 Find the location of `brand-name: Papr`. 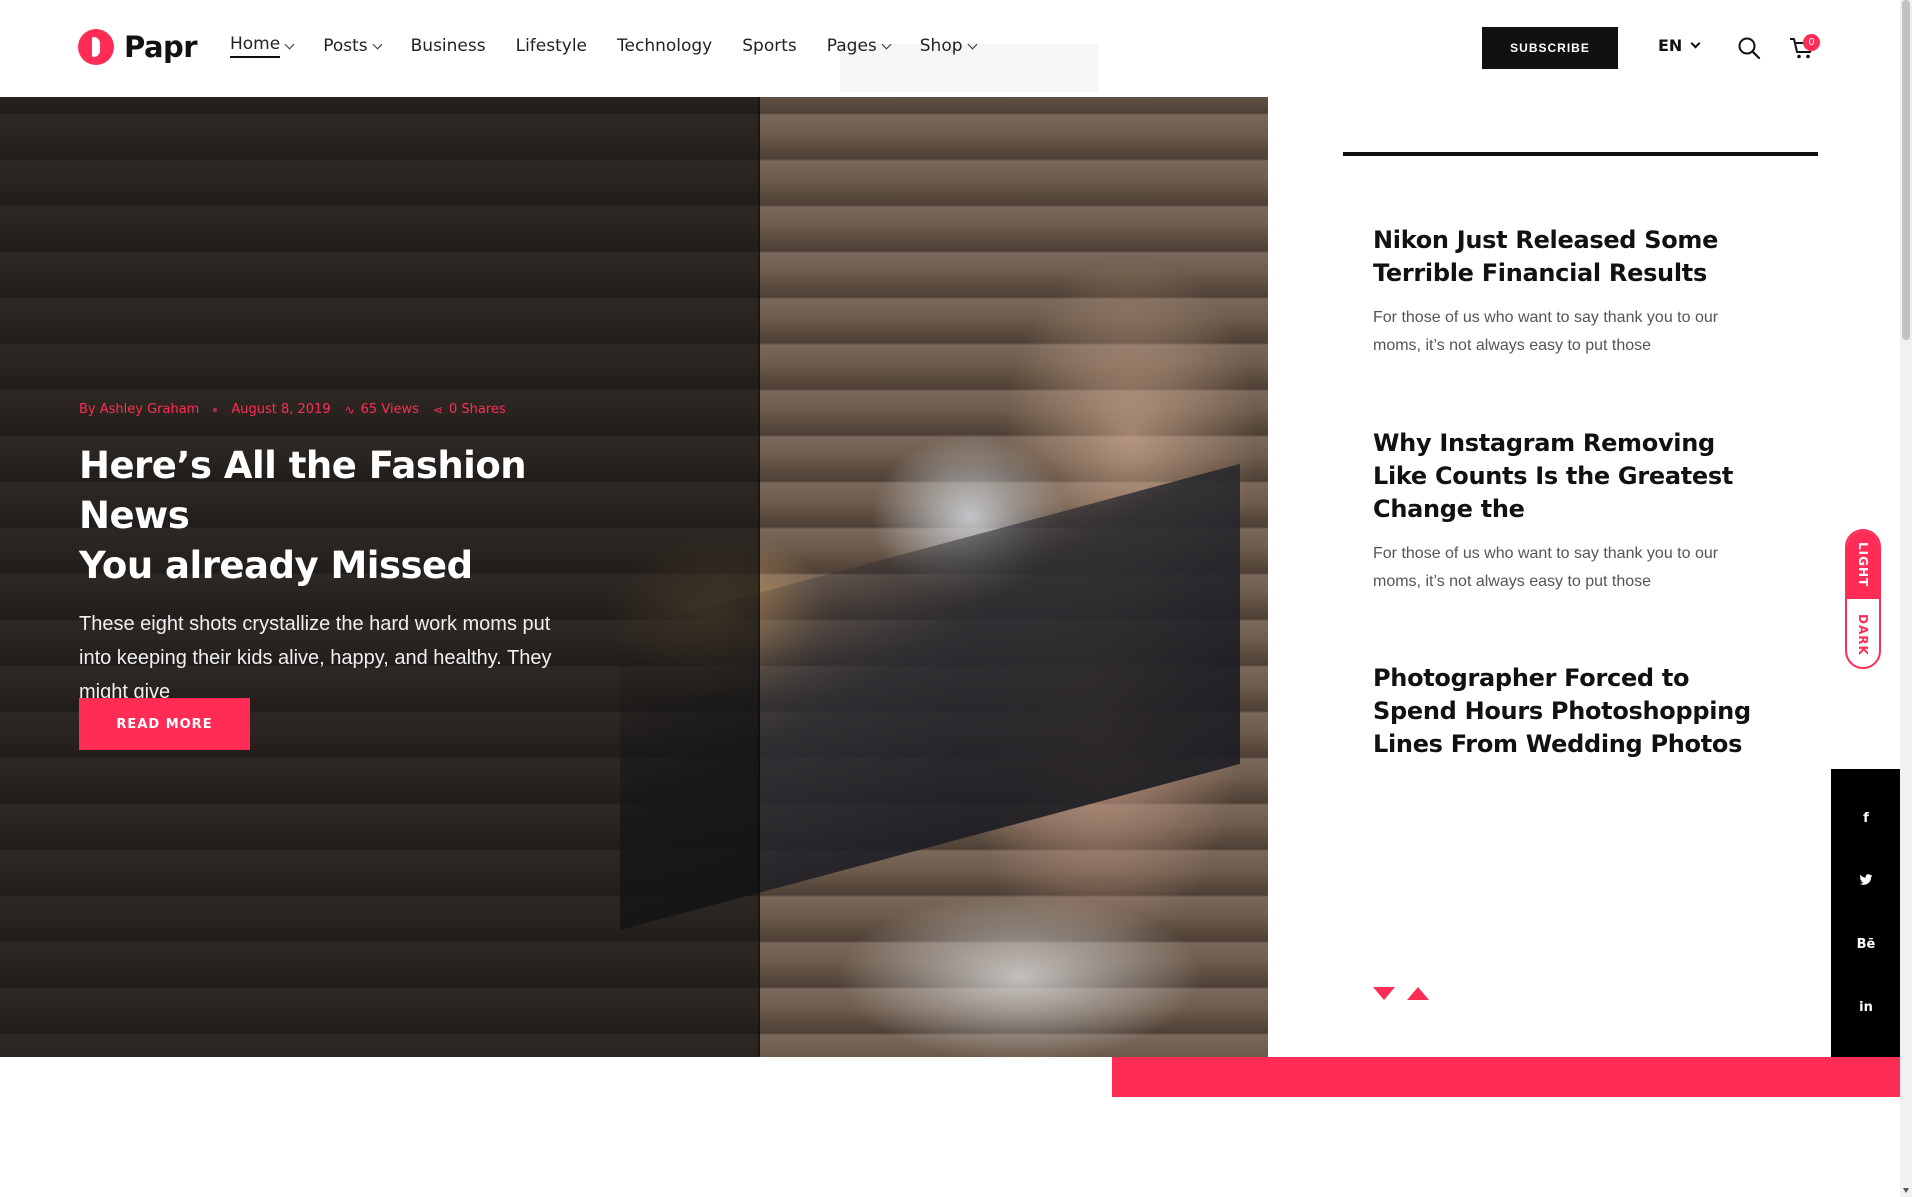

brand-name: Papr is located at coordinates (161, 47).